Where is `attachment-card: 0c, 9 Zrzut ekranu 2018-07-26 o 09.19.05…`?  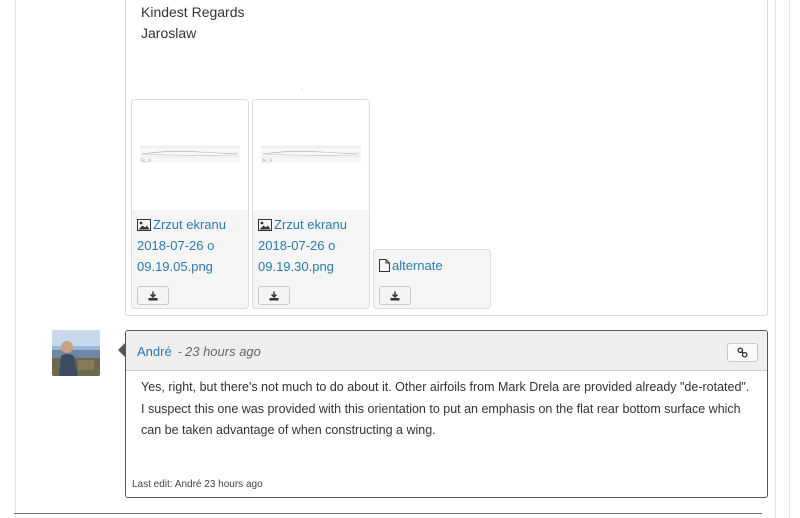
attachment-card: 0c, 9 Zrzut ekranu 2018-07-26 o 09.19.05… is located at coordinates (190, 204).